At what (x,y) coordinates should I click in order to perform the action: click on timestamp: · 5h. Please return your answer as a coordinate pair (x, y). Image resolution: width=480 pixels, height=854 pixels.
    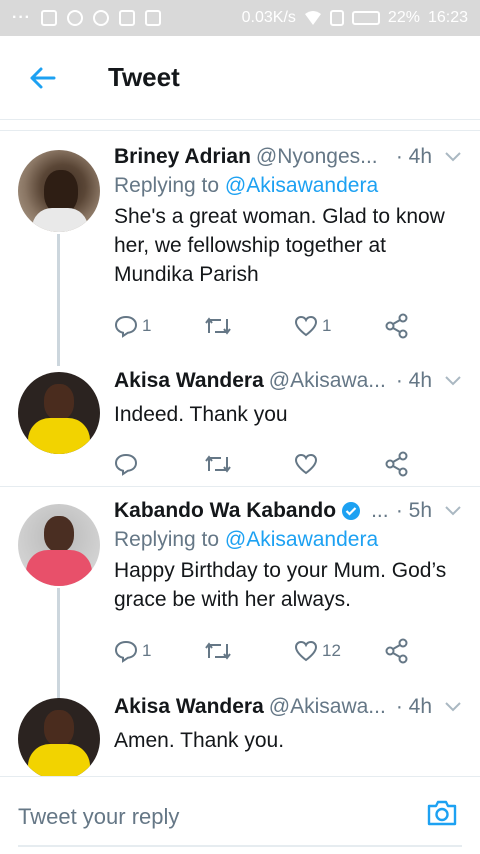
    Looking at the image, I should click on (413, 510).